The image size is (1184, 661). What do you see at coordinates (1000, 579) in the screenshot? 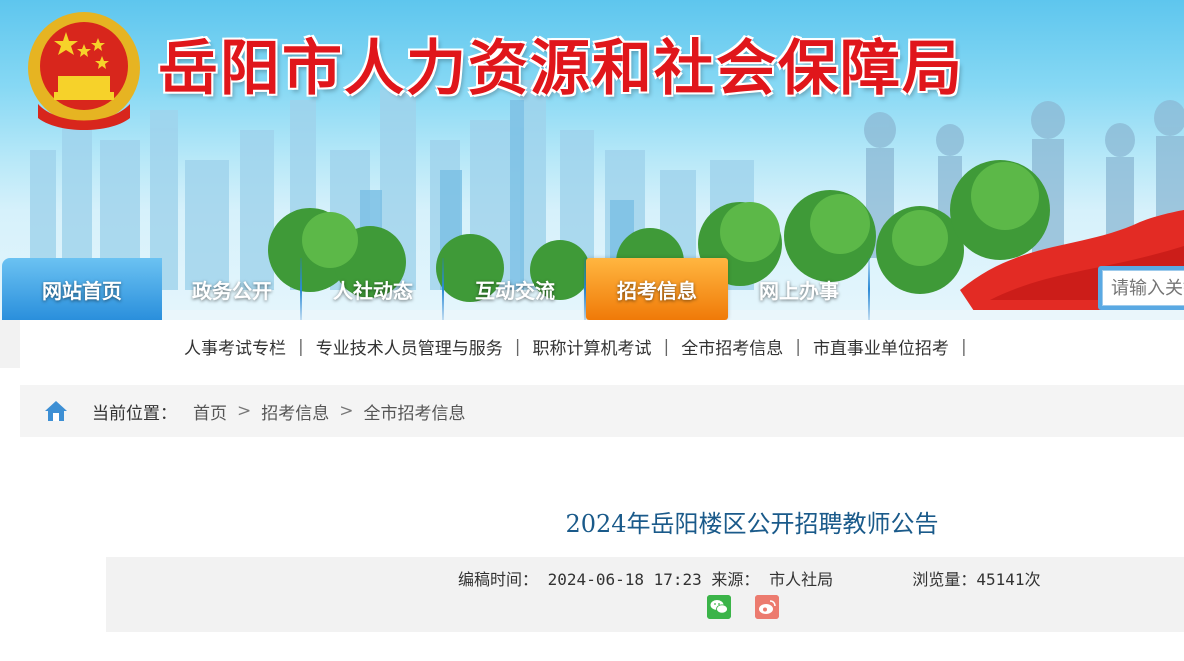
I see `views-count: 45141` at bounding box center [1000, 579].